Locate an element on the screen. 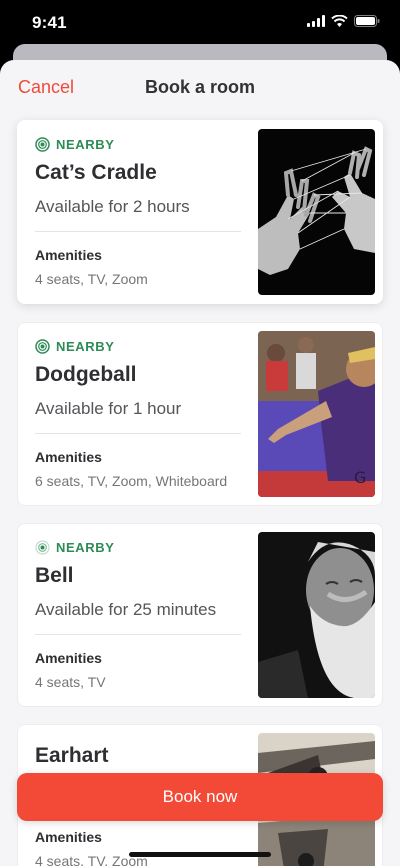 The image size is (400, 866). home-indicator is located at coordinates (200, 854).